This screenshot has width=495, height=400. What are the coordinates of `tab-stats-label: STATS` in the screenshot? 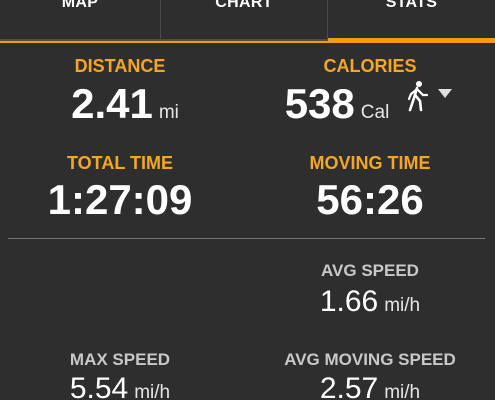 It's located at (411, 5).